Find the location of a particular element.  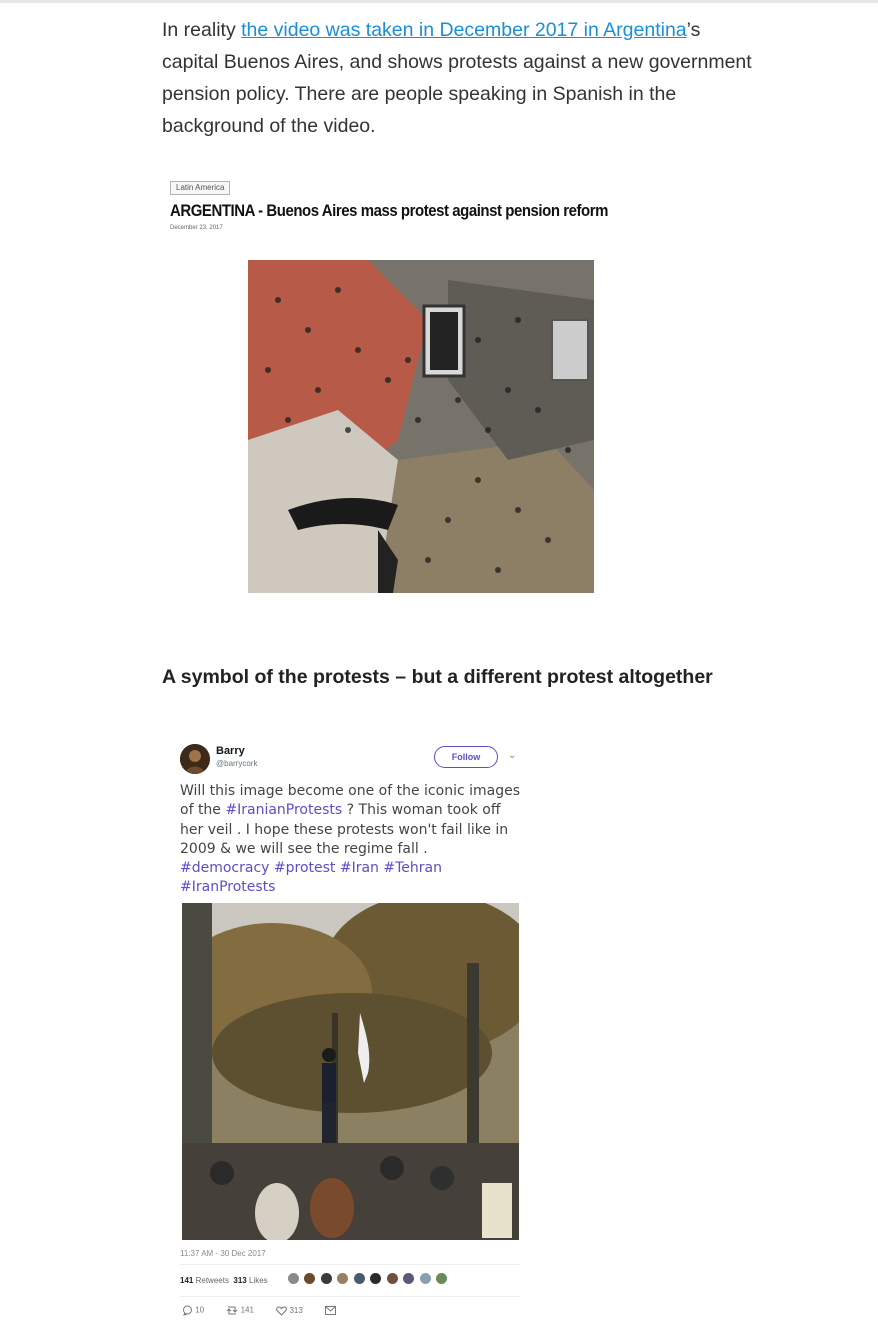

retweet-icon is located at coordinates (232, 1310).